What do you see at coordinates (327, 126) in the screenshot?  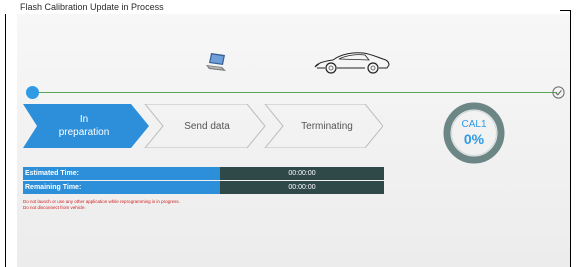 I see `step-terminating: Terminating` at bounding box center [327, 126].